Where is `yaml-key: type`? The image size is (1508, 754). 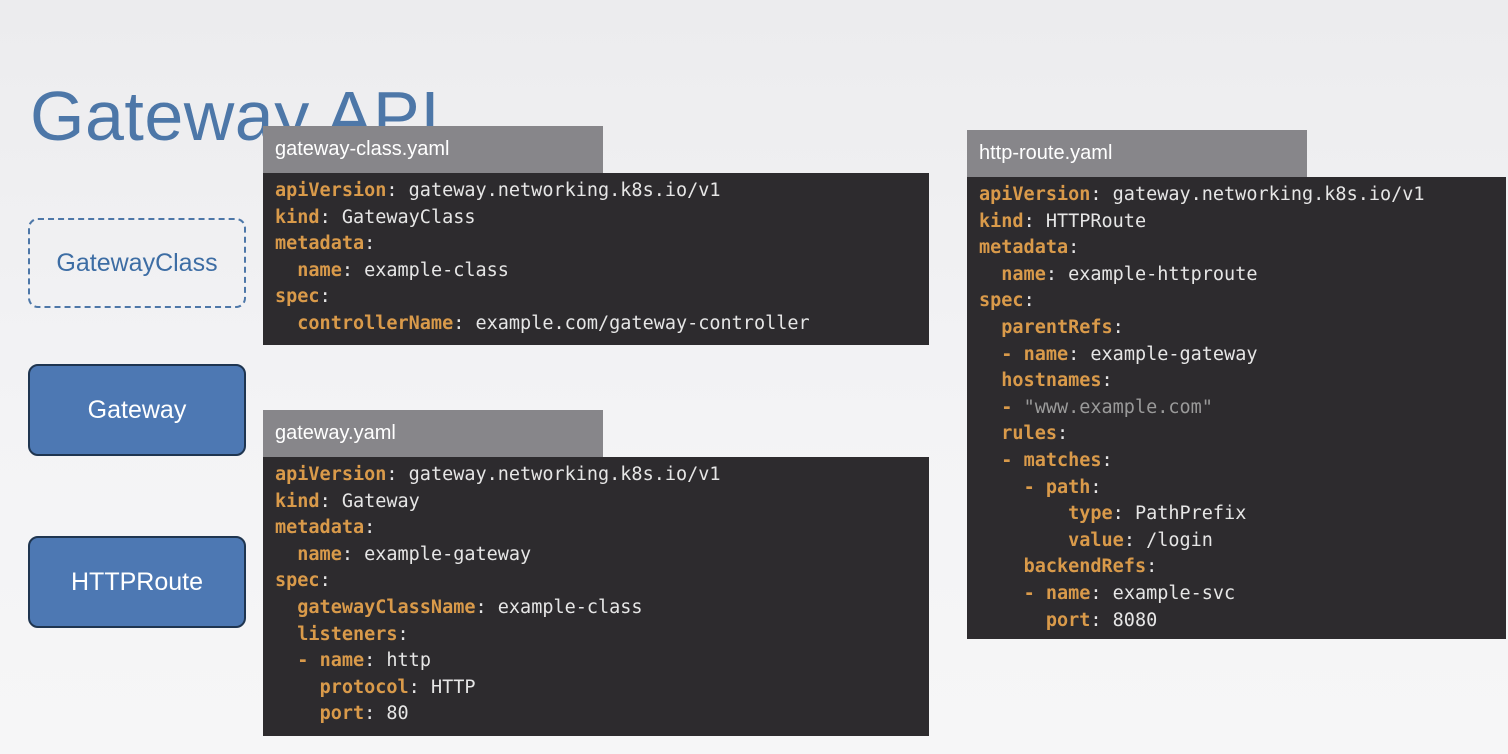
yaml-key: type is located at coordinates (1090, 514).